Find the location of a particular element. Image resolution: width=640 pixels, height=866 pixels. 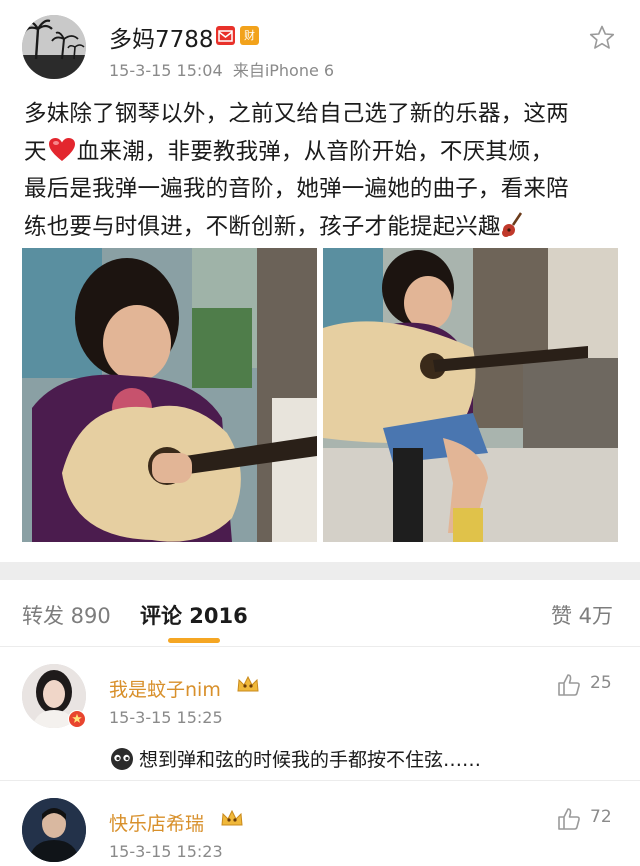

commenter-avatar is located at coordinates (54, 830).